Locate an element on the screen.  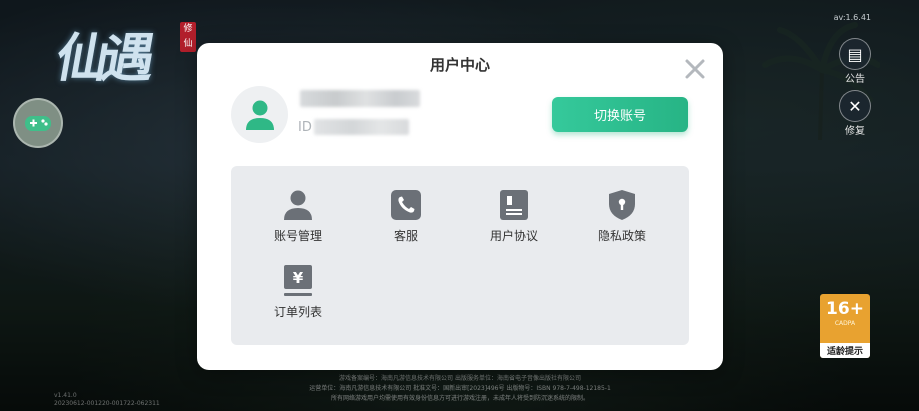
user-avatar-icon is located at coordinates (259, 115).